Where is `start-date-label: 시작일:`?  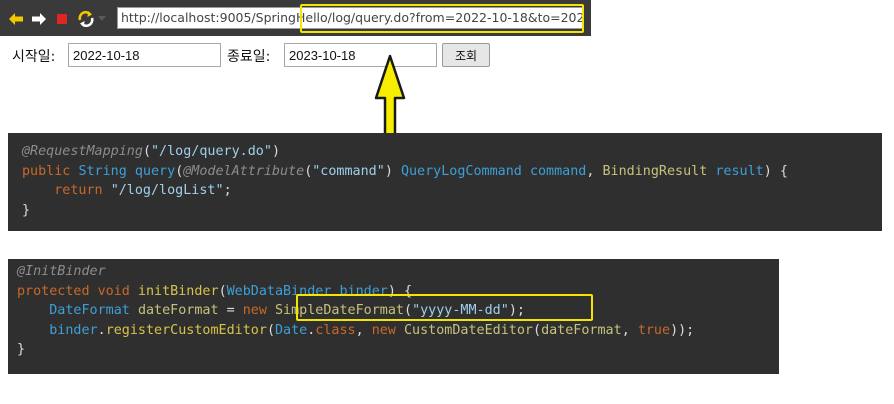
start-date-label: 시작일: is located at coordinates (34, 57).